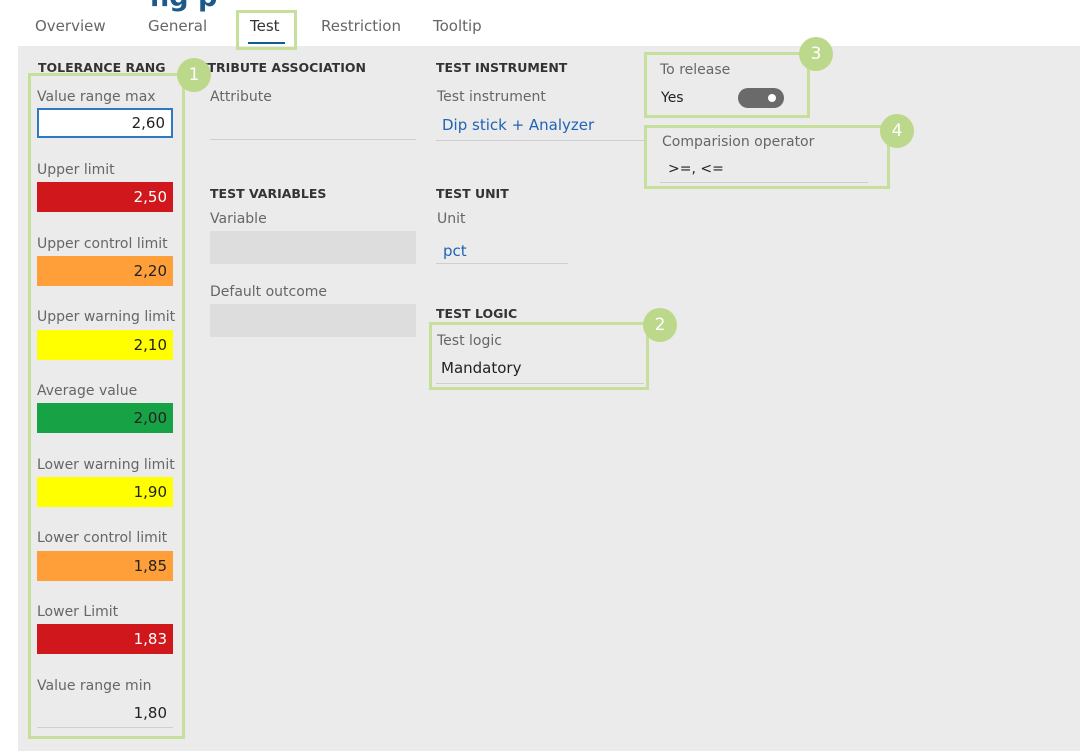  Describe the element at coordinates (539, 356) in the screenshot. I see `test-logic-highlight-frame` at that location.